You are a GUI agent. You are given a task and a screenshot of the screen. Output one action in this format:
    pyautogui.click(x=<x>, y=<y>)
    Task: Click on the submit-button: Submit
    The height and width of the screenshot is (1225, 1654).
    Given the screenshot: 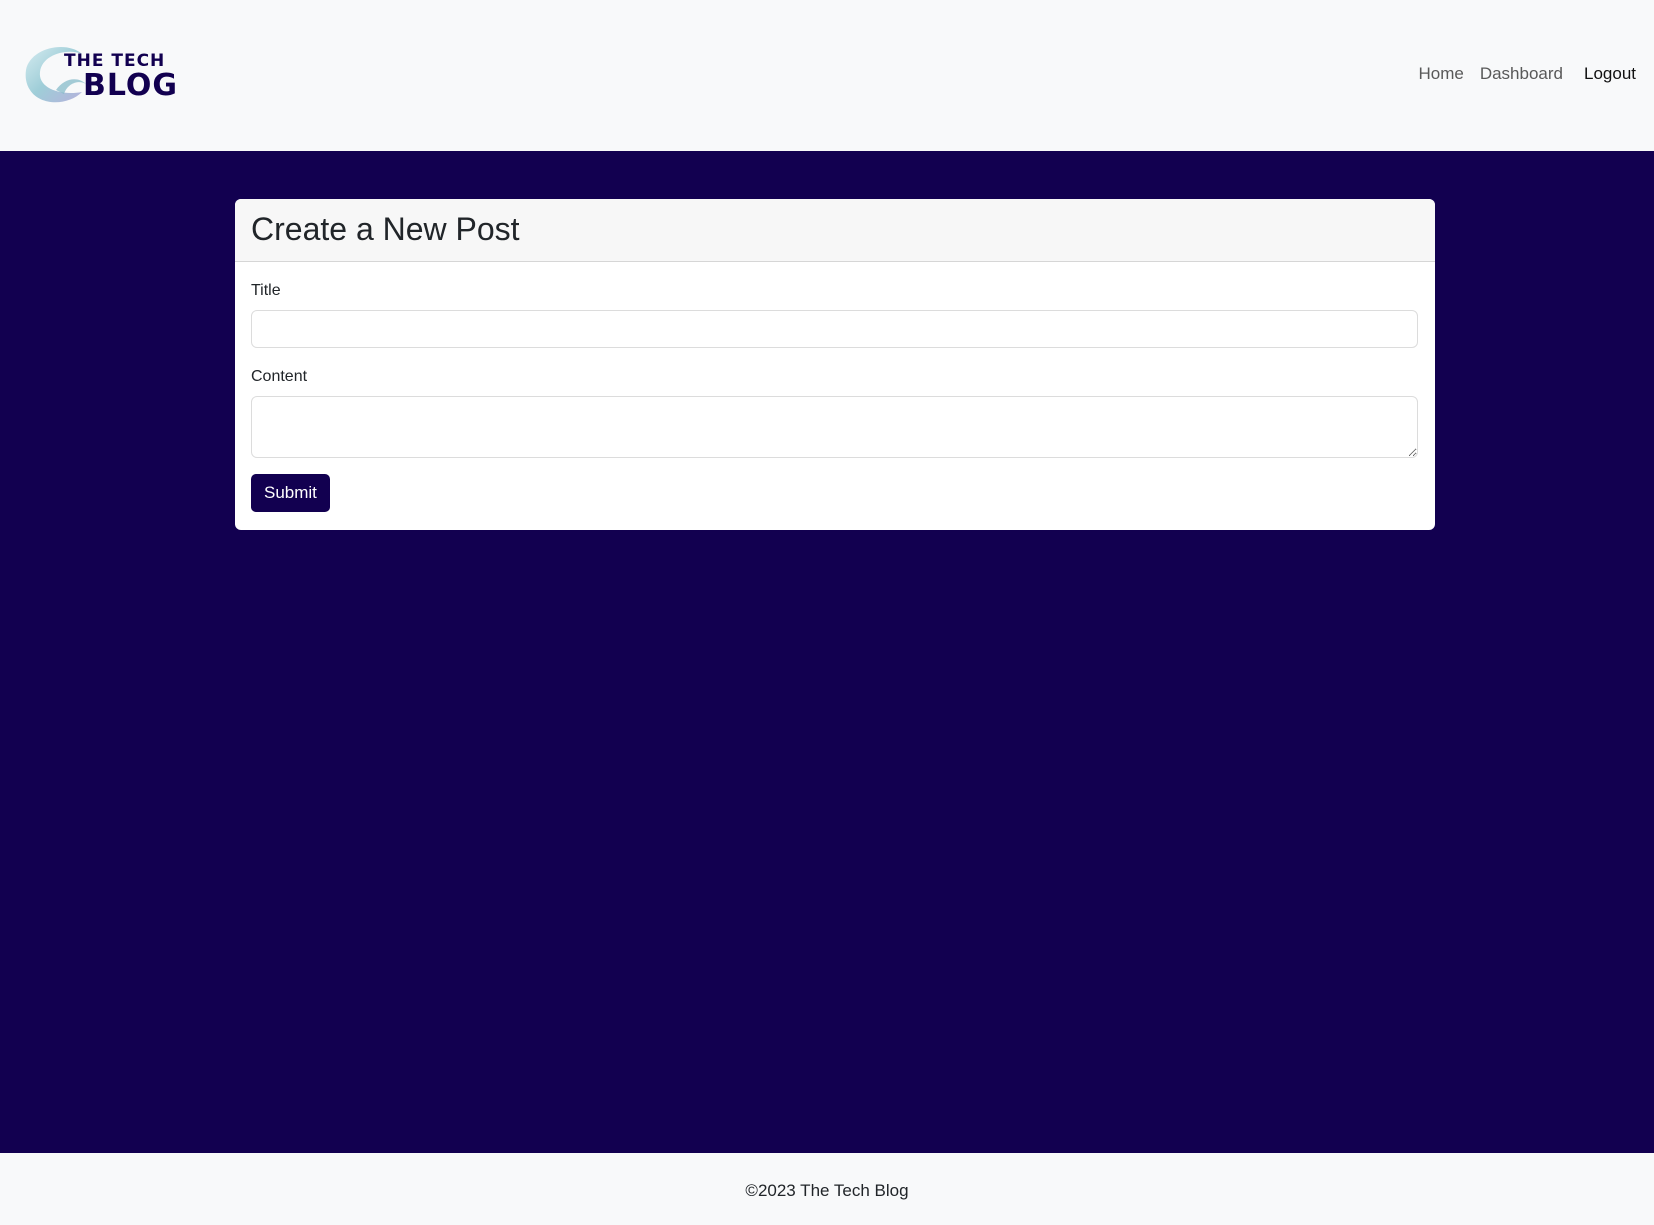 What is the action you would take?
    pyautogui.click(x=290, y=493)
    